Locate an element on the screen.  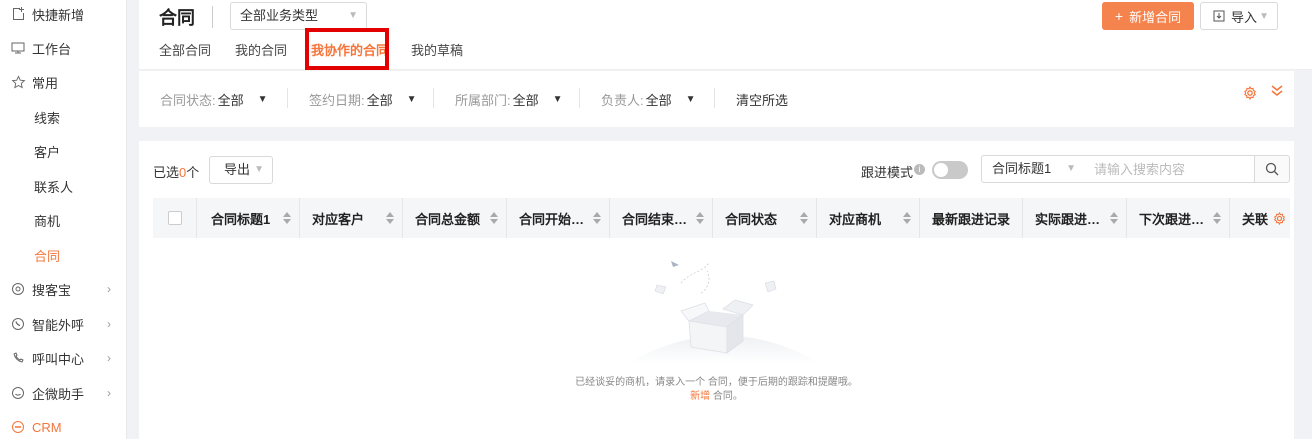
business-type-value: 全部业务类型 is located at coordinates (279, 15).